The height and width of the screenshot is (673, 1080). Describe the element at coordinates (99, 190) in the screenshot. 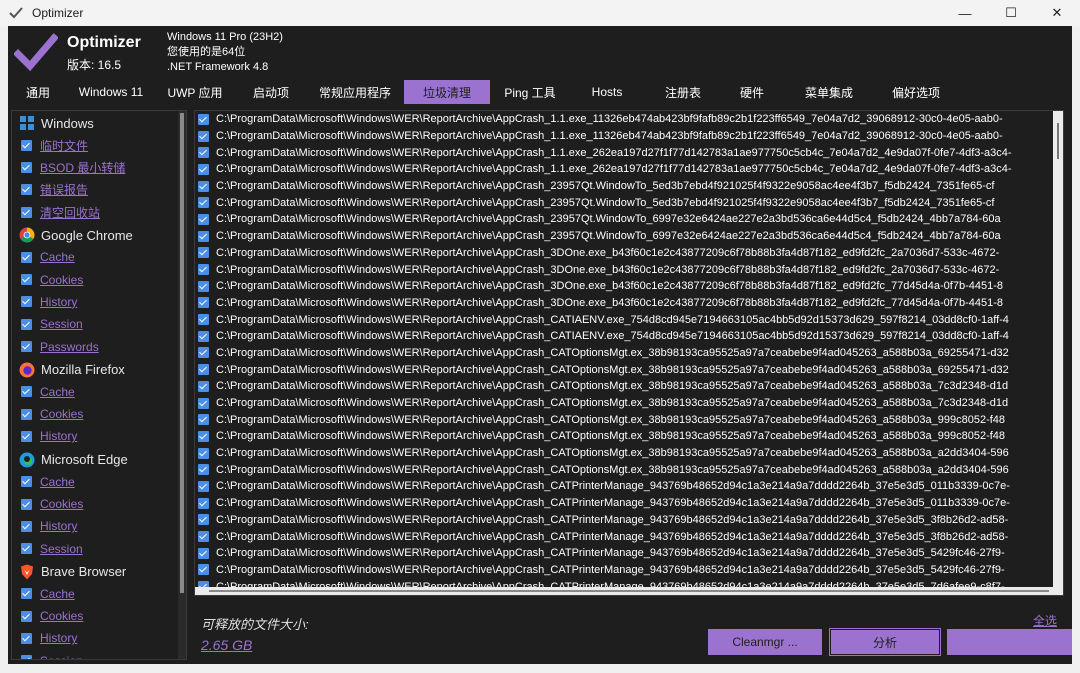

I see `sidebar-item-windows-2: 错误报告` at that location.